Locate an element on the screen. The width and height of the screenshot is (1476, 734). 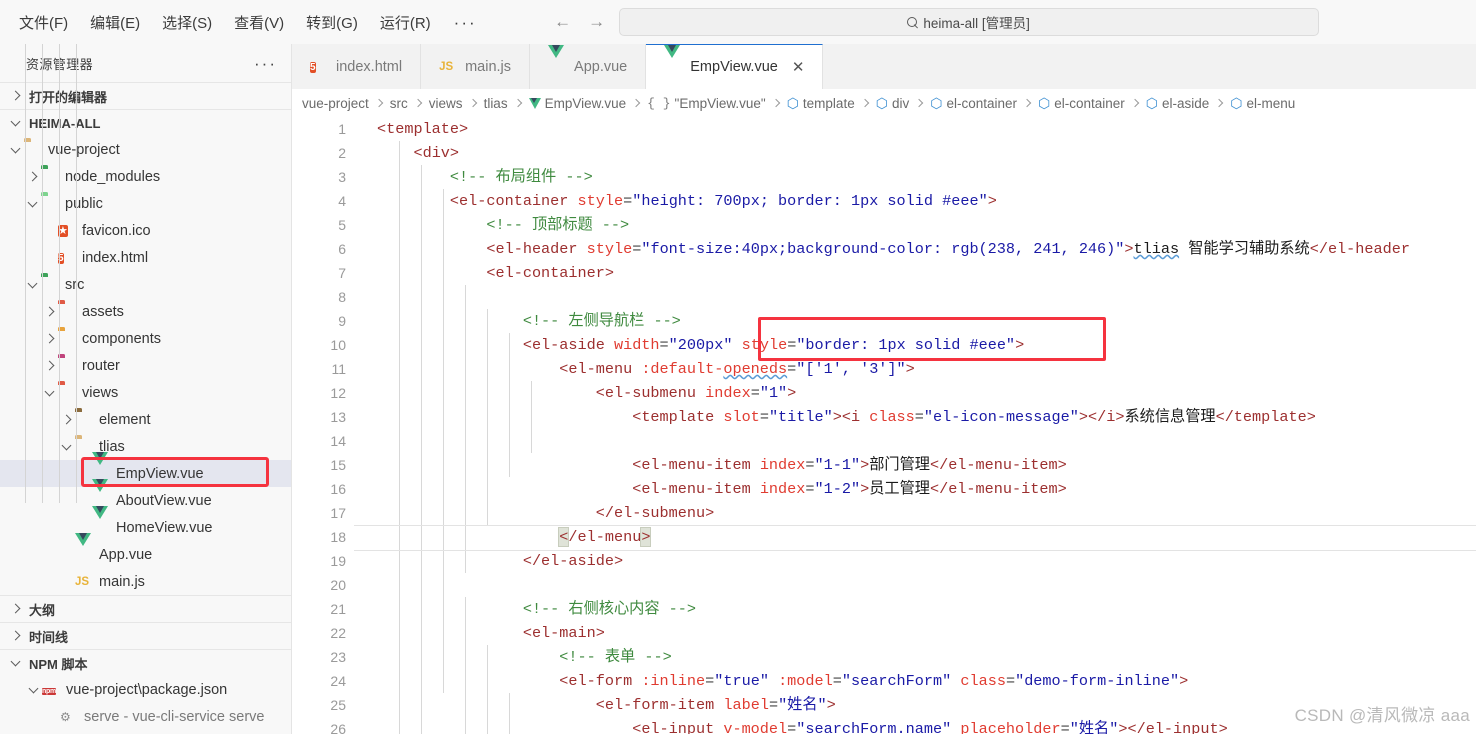
file-tree-folder: components is located at coordinates (145, 338).